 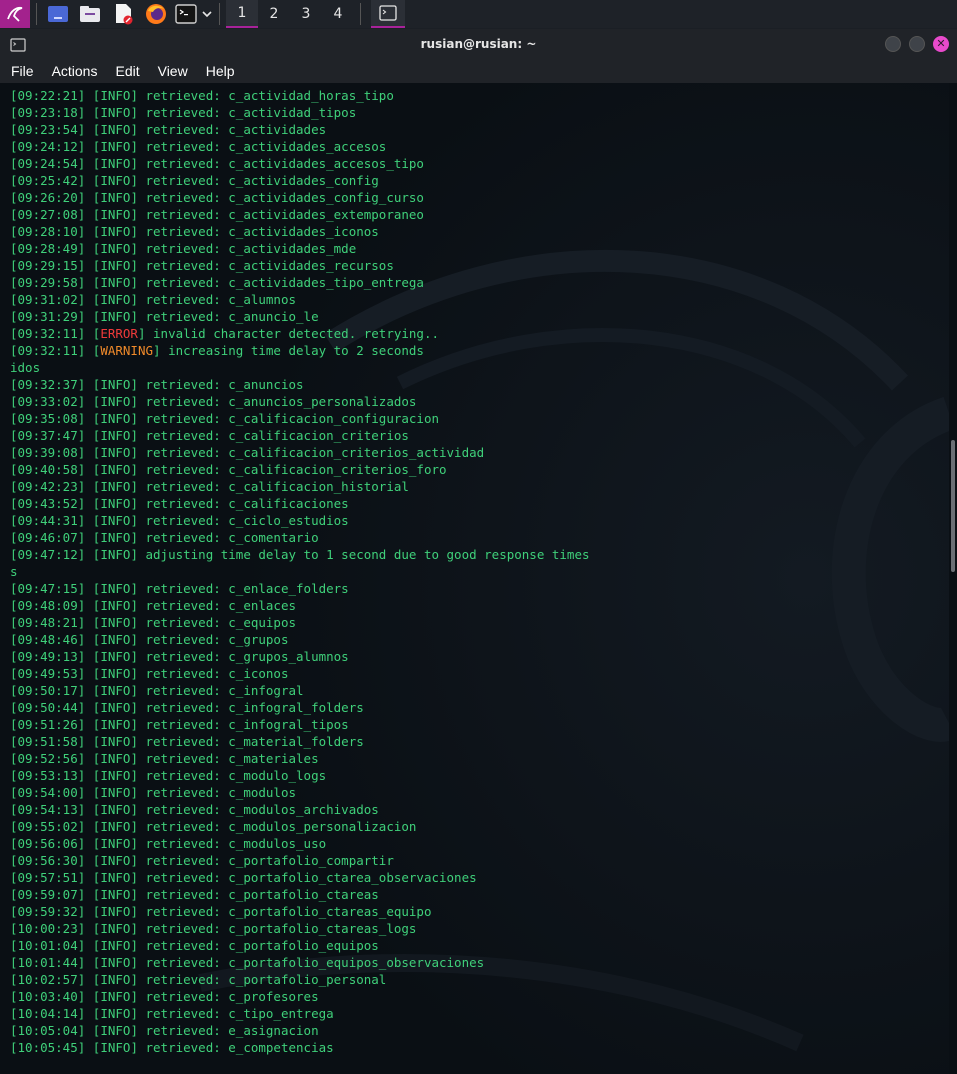 I want to click on line-timestamp: 09:39:08, so click(x=47, y=452).